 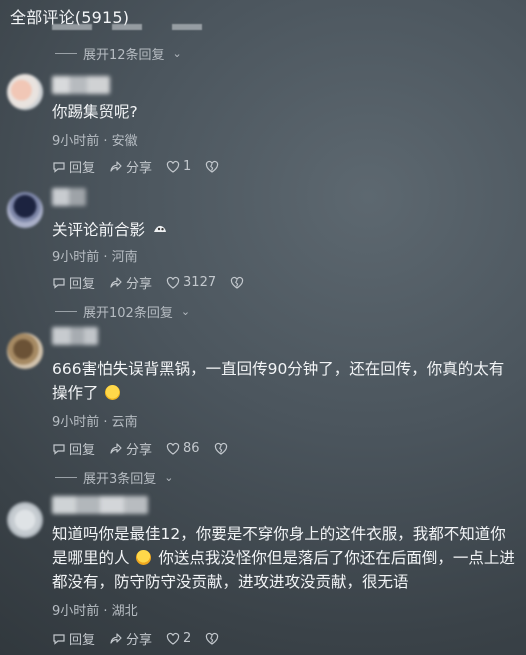 I want to click on comment-meta: 9小时前 · 河南, so click(x=95, y=257).